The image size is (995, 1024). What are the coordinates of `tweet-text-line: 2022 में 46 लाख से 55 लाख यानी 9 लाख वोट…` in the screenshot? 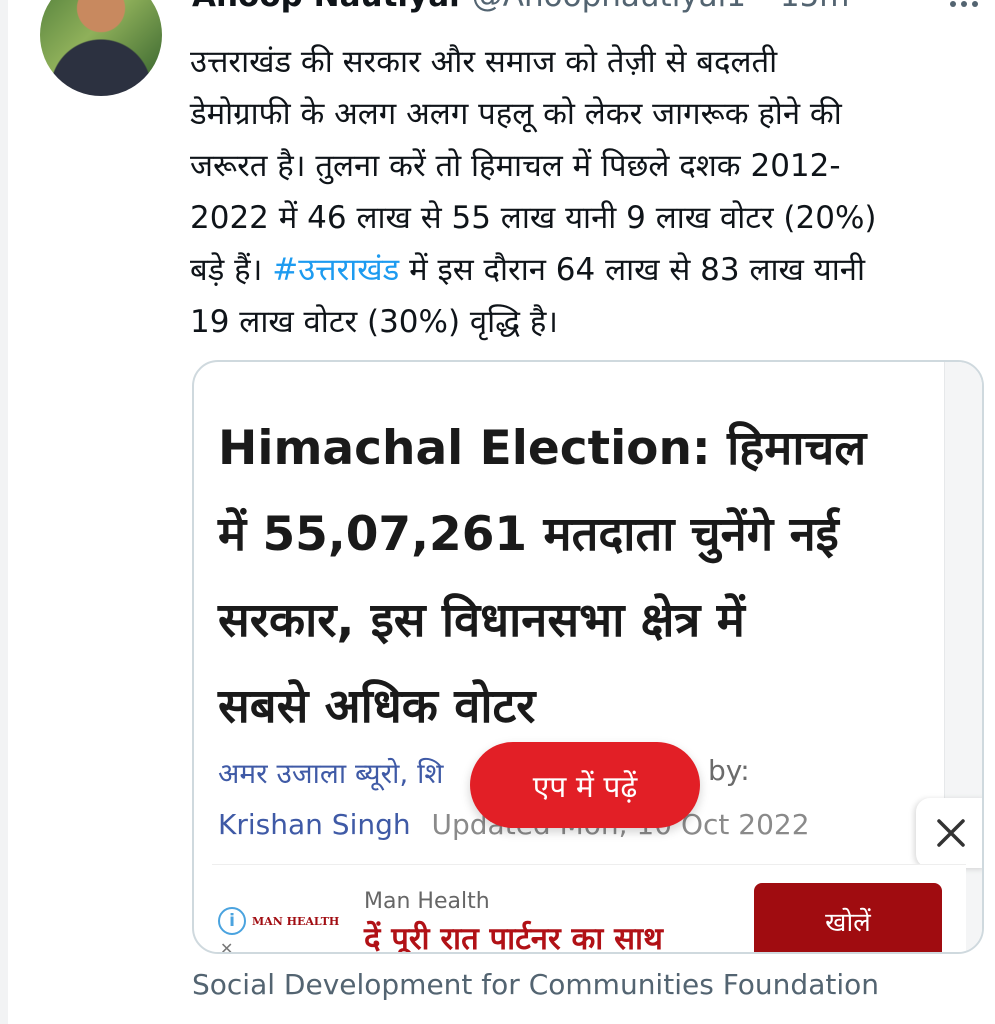 It's located at (533, 218).